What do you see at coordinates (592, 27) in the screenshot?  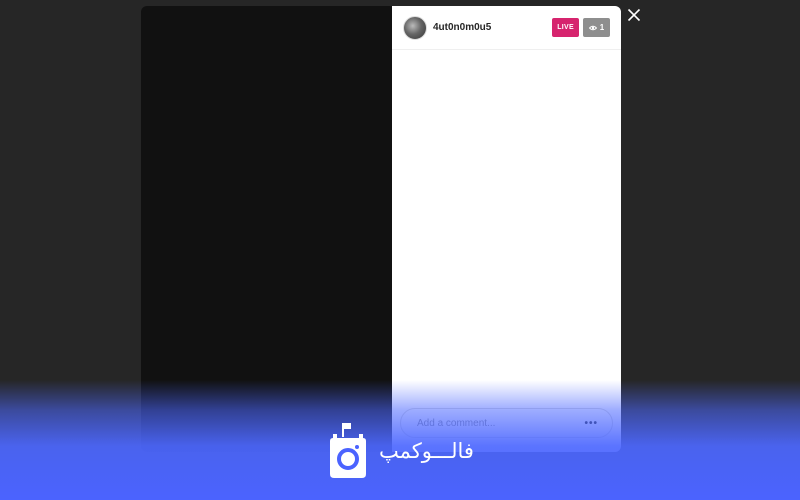 I see `eye-icon` at bounding box center [592, 27].